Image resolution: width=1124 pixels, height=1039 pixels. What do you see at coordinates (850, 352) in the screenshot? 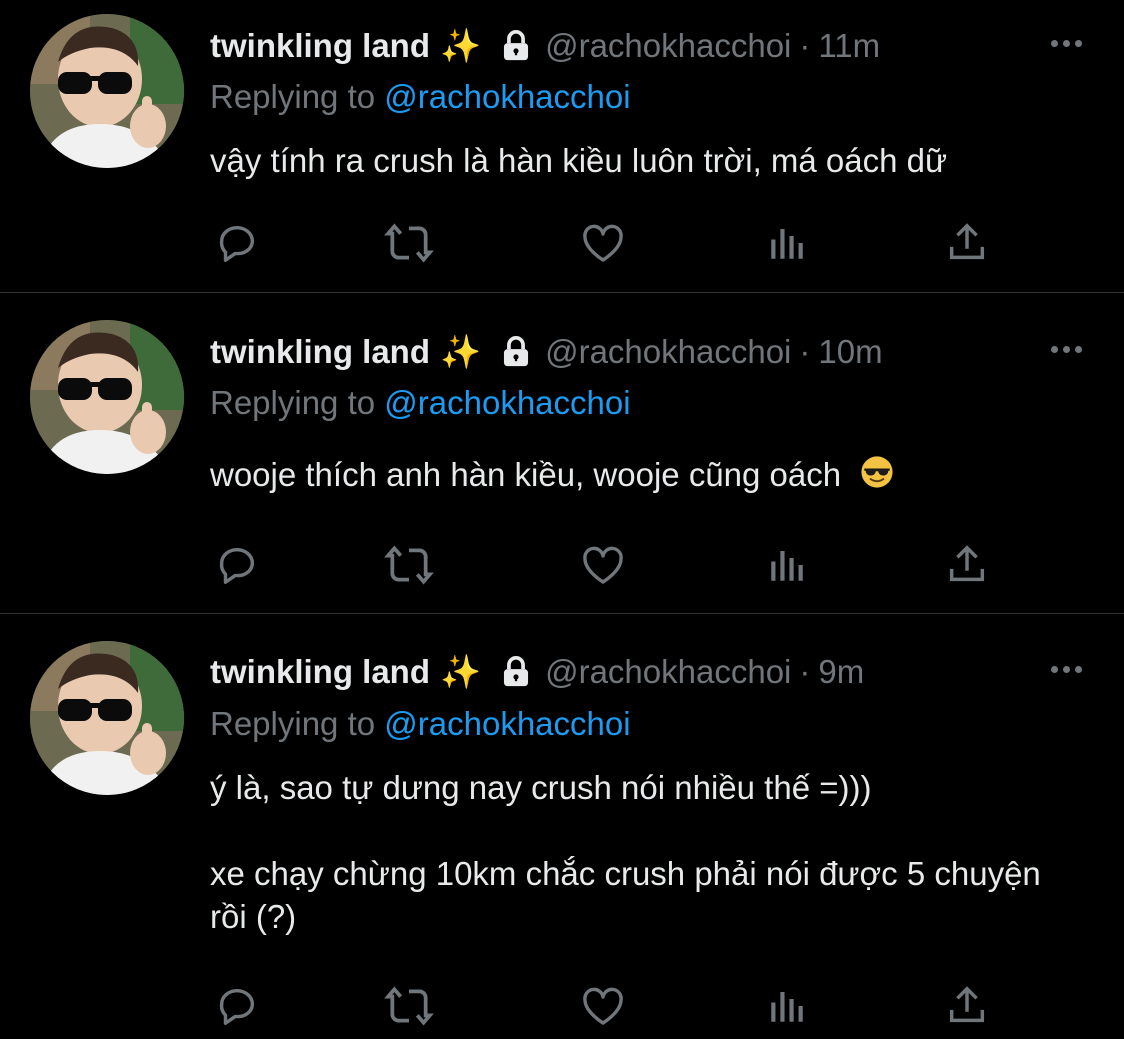
I see `timestamp: 10m` at bounding box center [850, 352].